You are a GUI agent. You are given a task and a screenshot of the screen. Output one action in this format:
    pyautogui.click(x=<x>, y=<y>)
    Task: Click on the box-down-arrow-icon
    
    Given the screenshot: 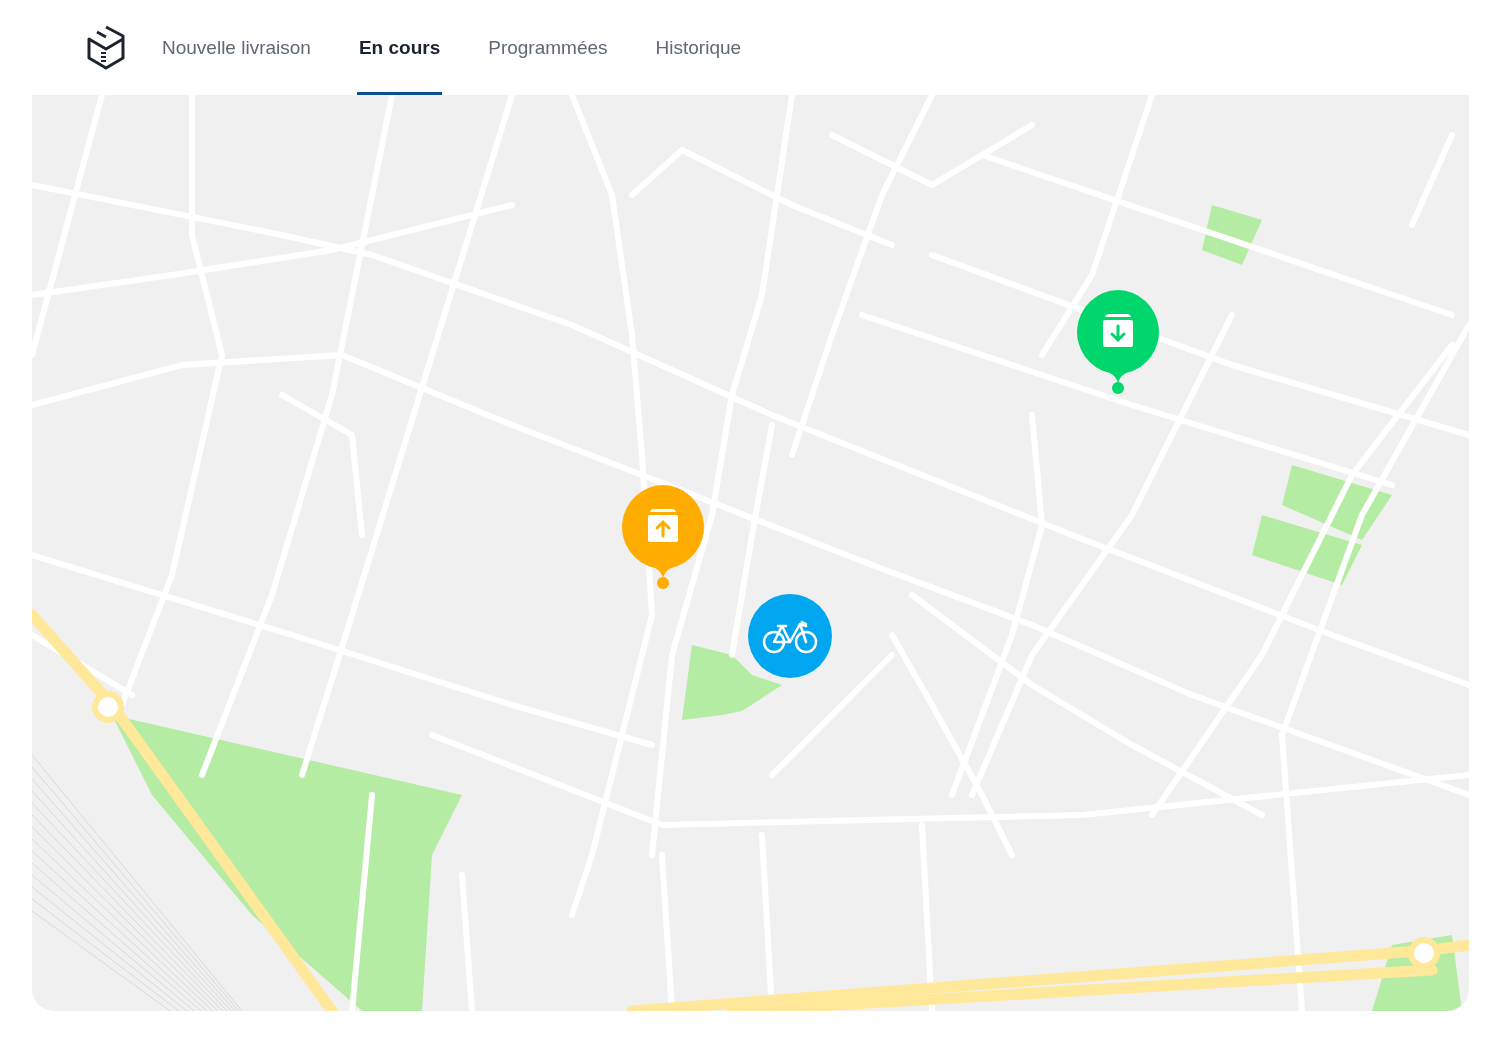 What is the action you would take?
    pyautogui.click(x=1118, y=331)
    